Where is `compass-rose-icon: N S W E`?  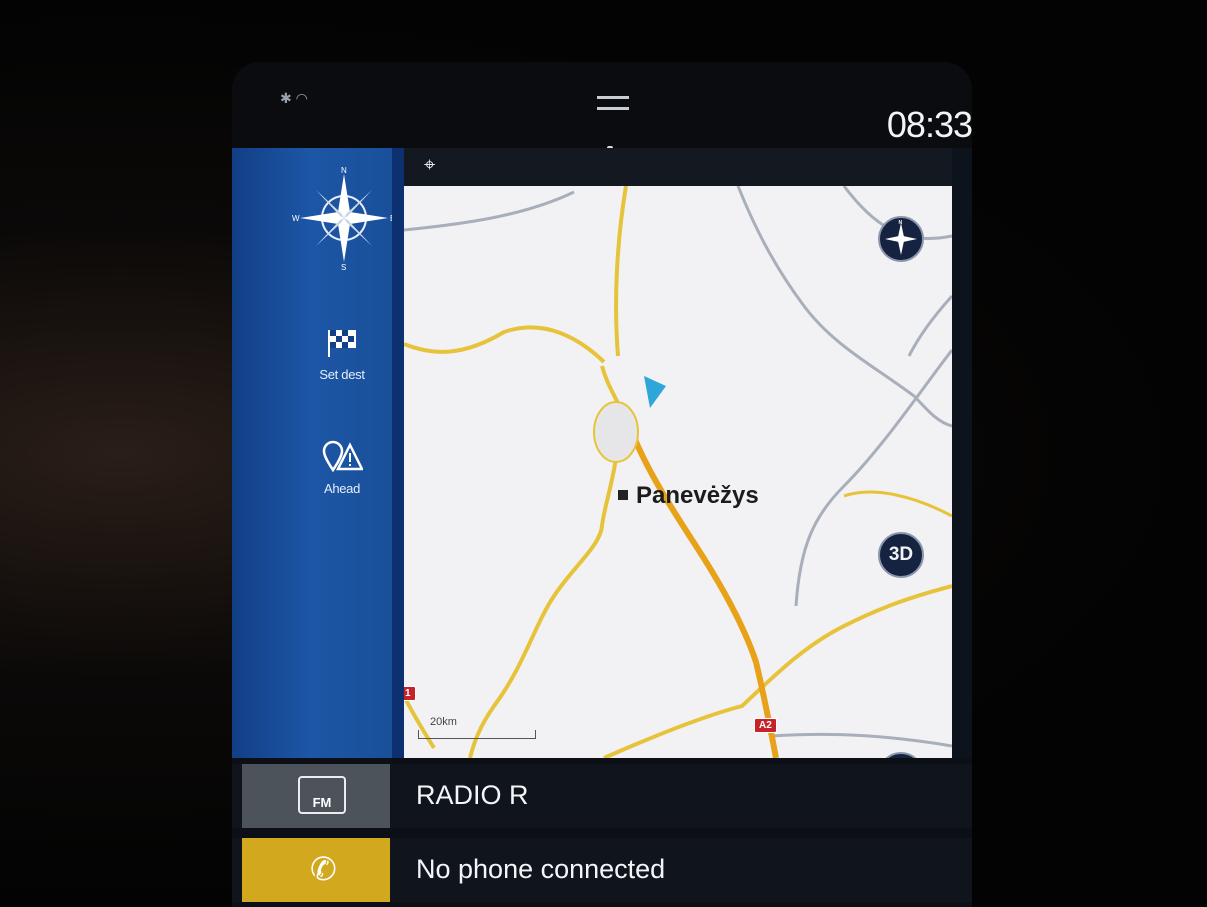
compass-rose-icon: N S W E is located at coordinates (344, 218).